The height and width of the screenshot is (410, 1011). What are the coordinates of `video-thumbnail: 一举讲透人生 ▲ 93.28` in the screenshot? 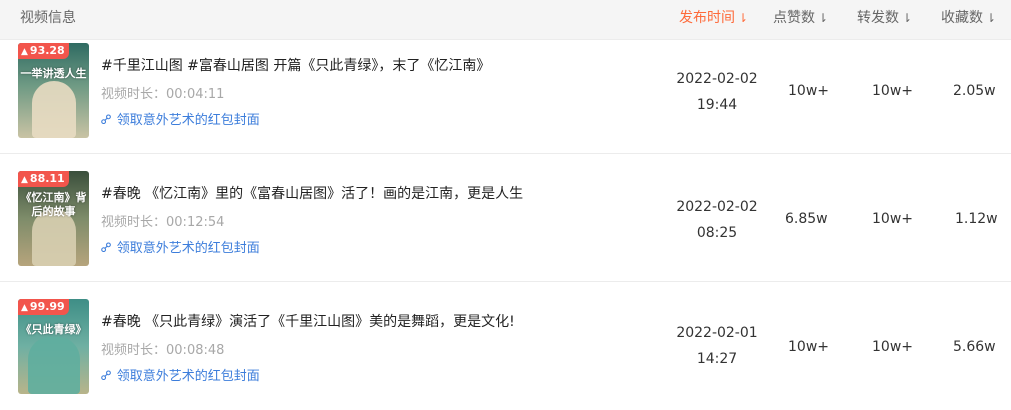 It's located at (53, 90).